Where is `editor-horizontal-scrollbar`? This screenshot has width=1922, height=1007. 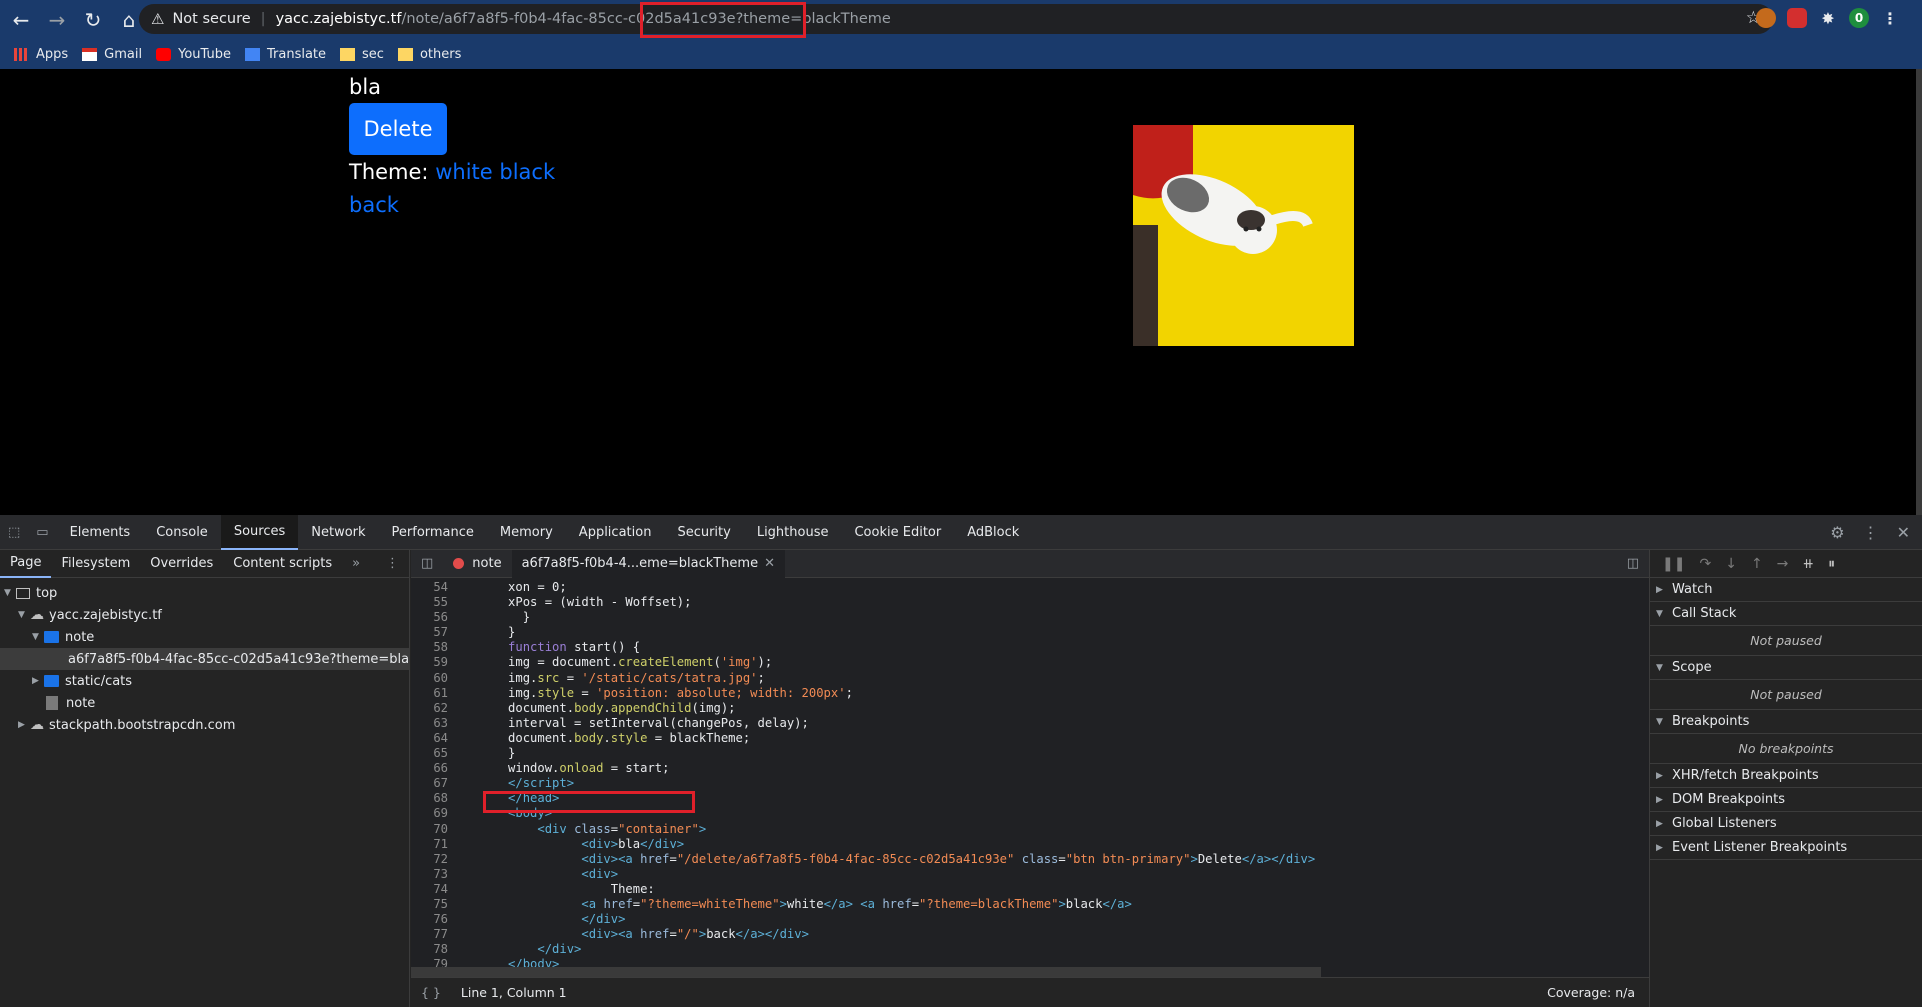 editor-horizontal-scrollbar is located at coordinates (866, 972).